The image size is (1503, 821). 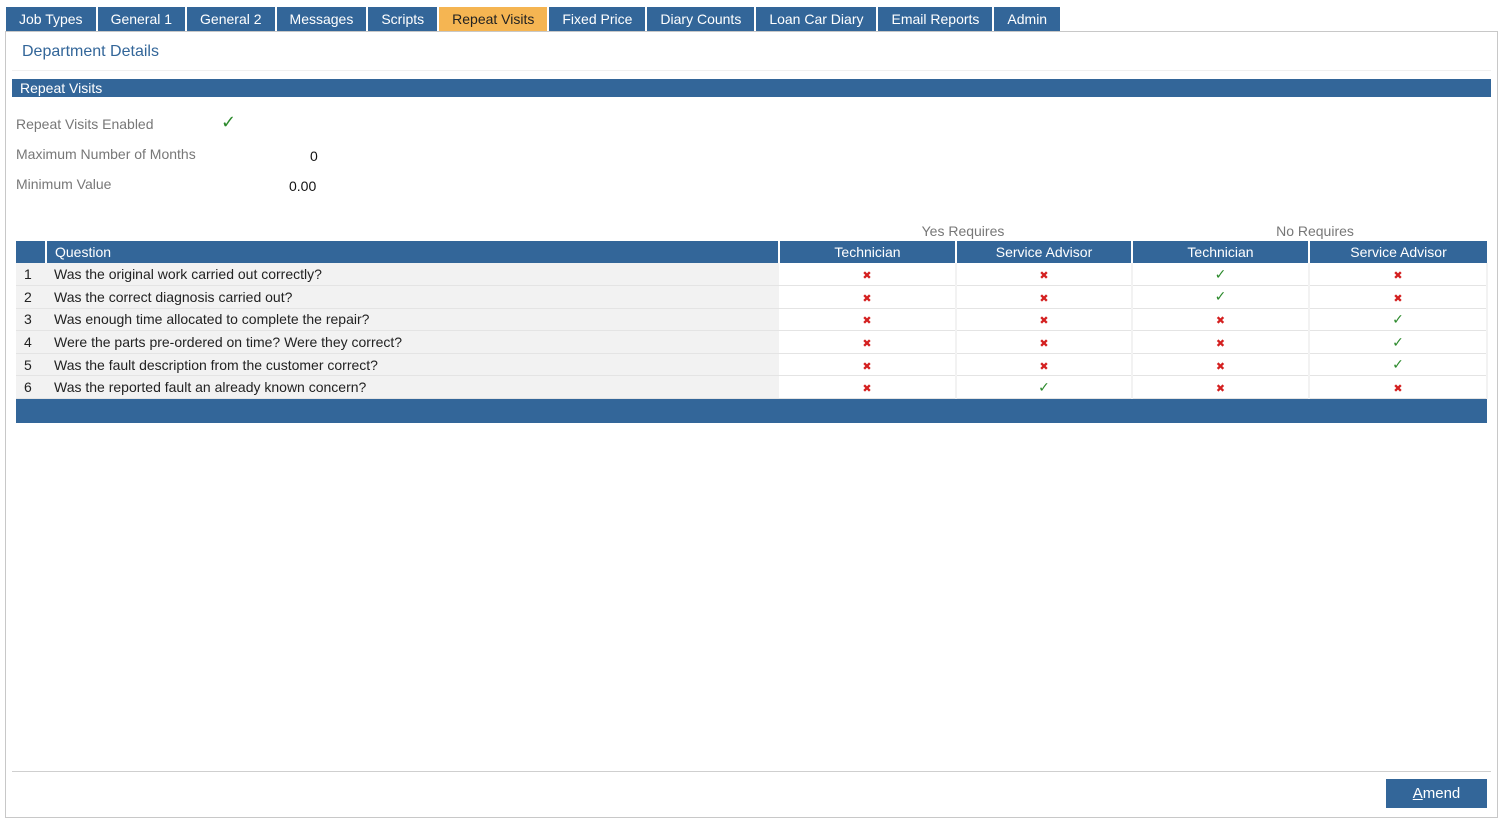 I want to click on tab-job-types: Job Types, so click(x=51, y=19).